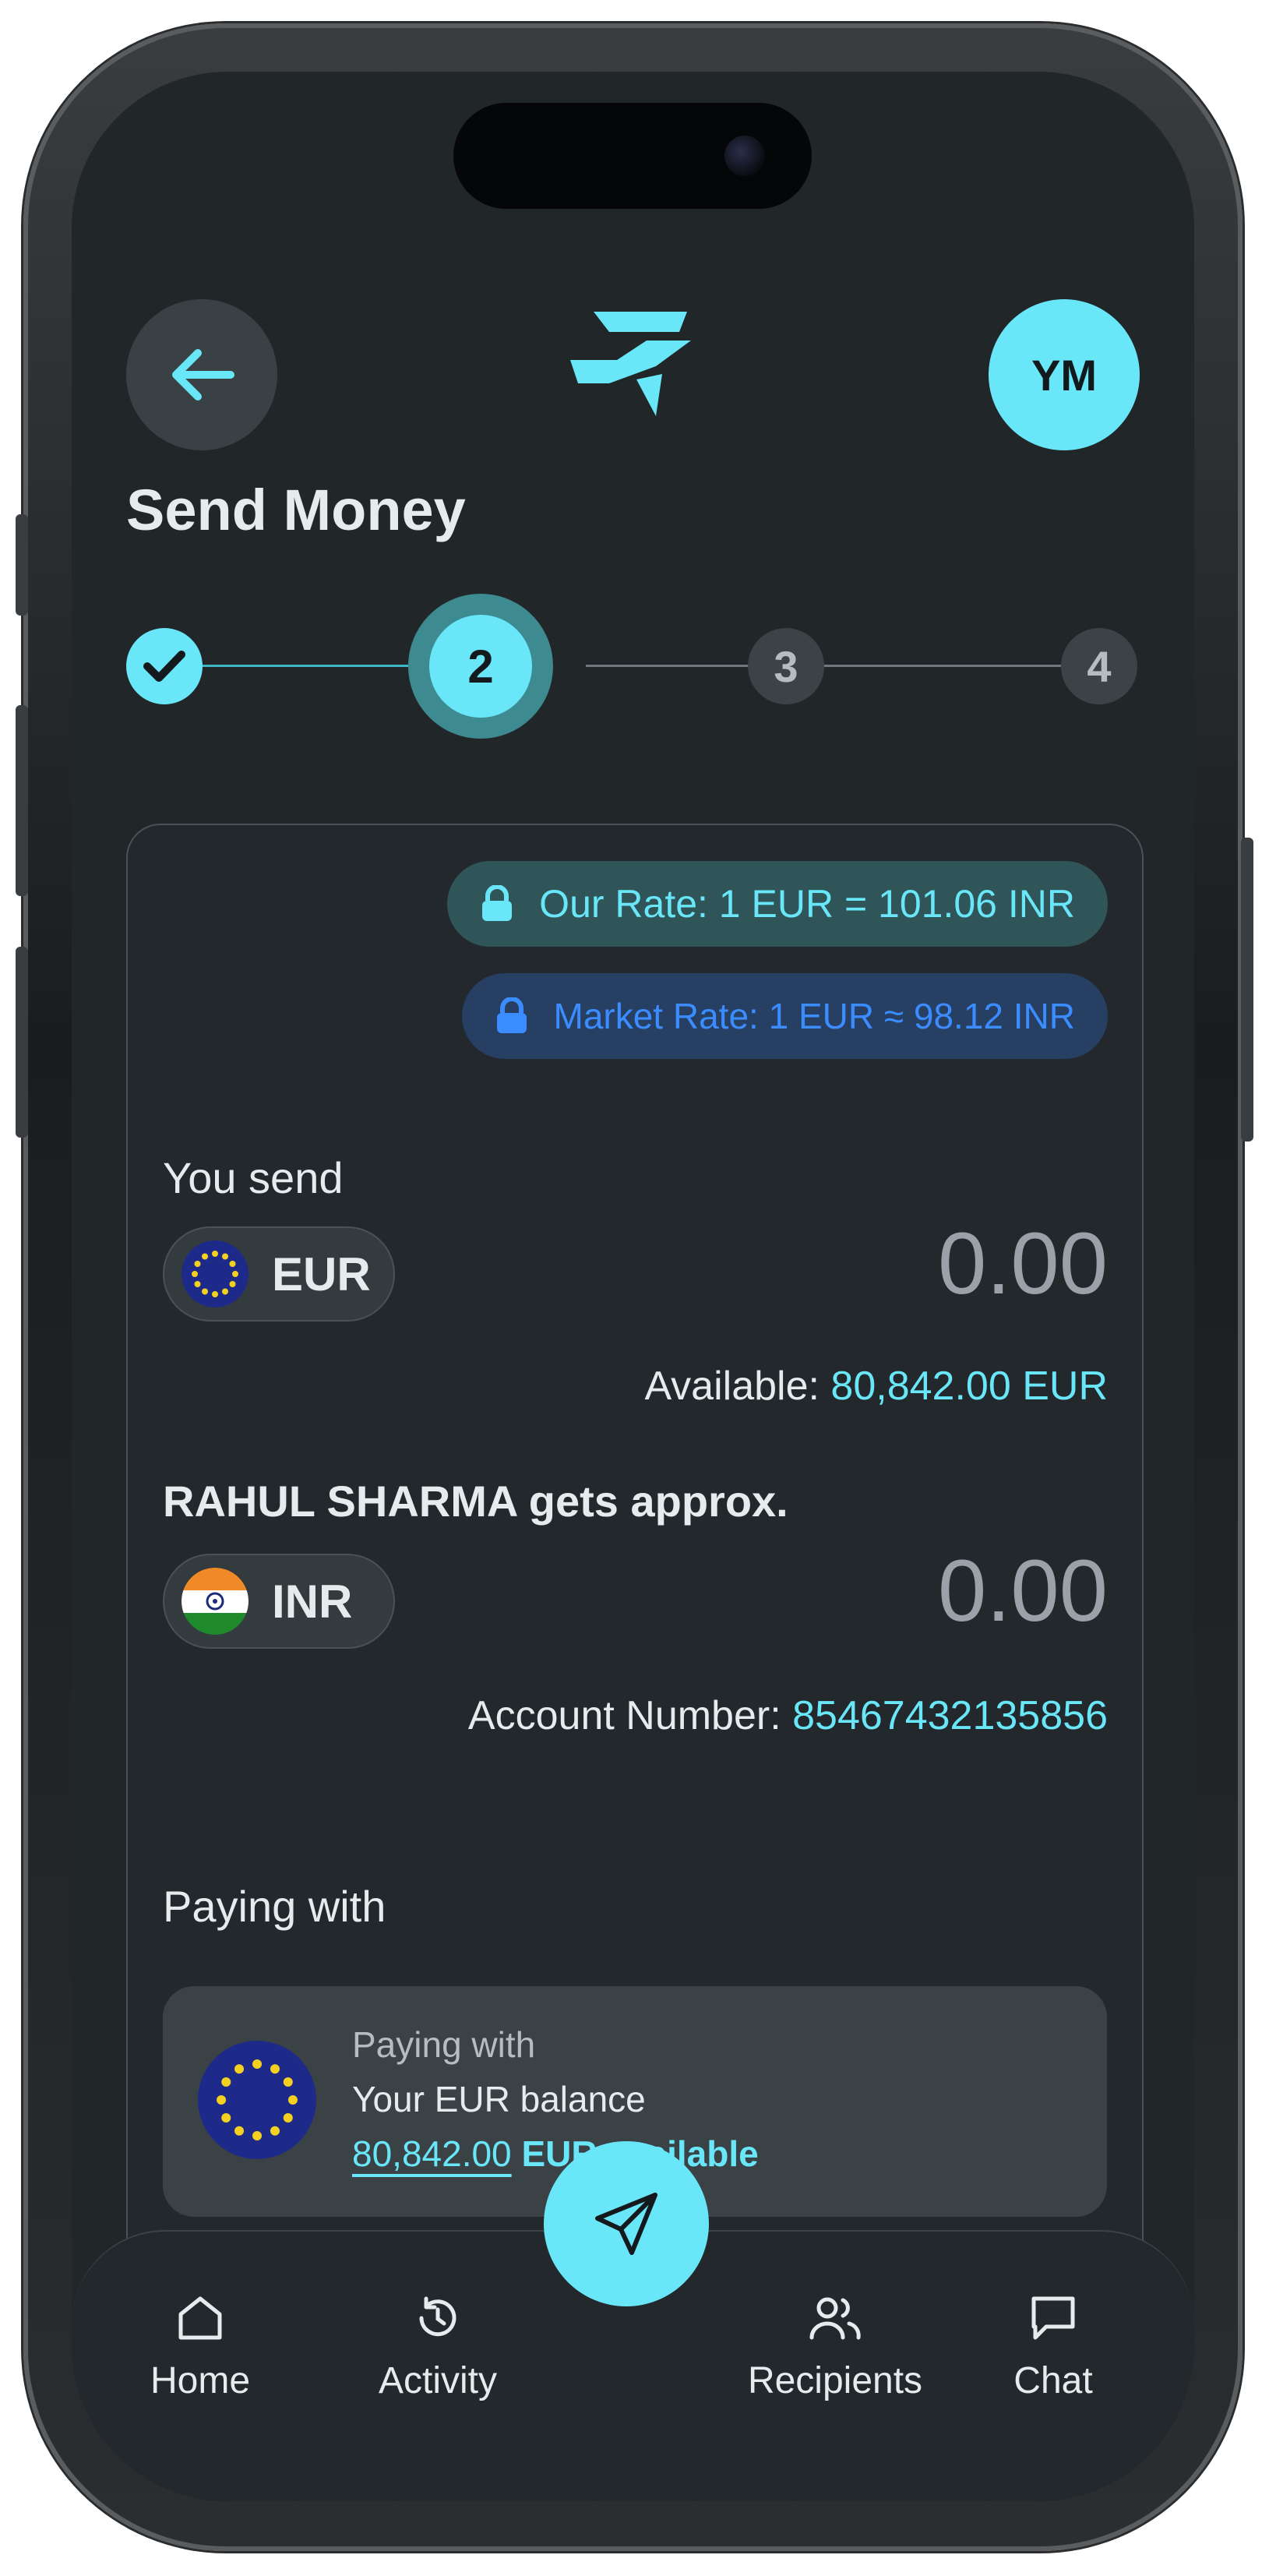 The image size is (1269, 2576). What do you see at coordinates (732, 1386) in the screenshot?
I see `available-label: Available:` at bounding box center [732, 1386].